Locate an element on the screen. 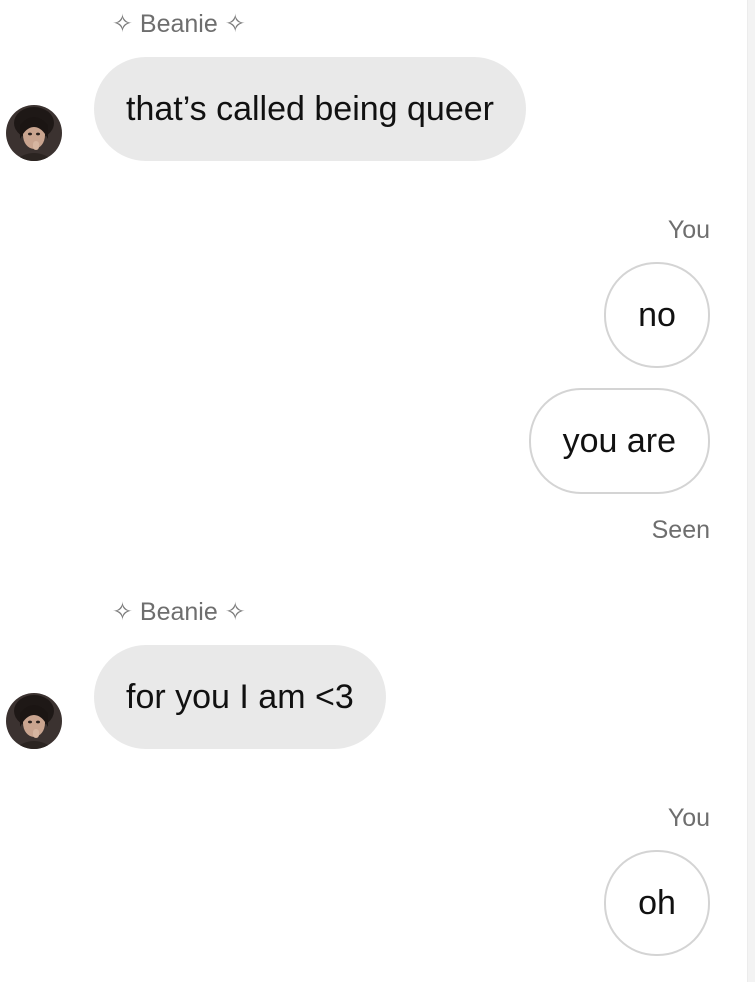 The image size is (755, 982). outgoing-message-bubble: no is located at coordinates (657, 315).